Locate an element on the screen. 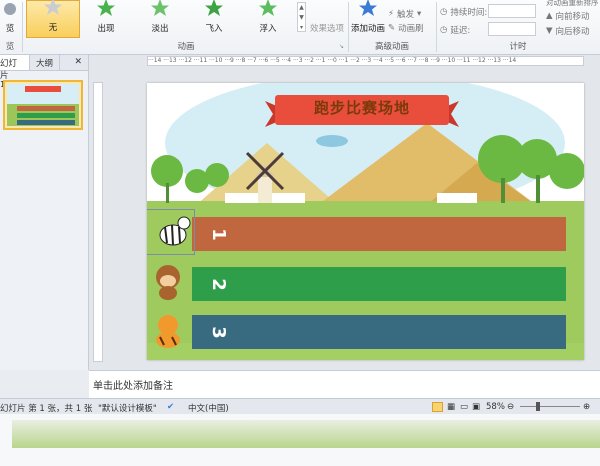 The width and height of the screenshot is (600, 466). slideshow-icon: ▣ is located at coordinates (476, 407).